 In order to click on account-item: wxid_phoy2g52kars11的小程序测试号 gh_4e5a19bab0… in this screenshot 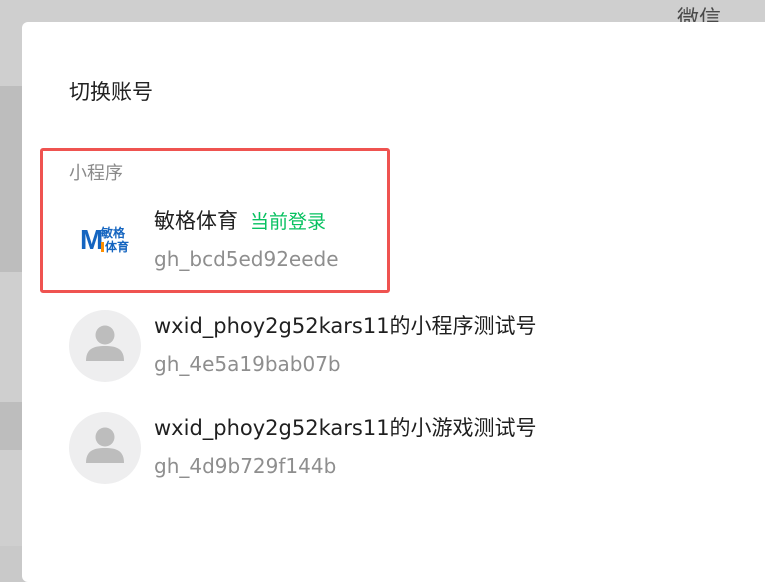, I will do `click(329, 346)`.